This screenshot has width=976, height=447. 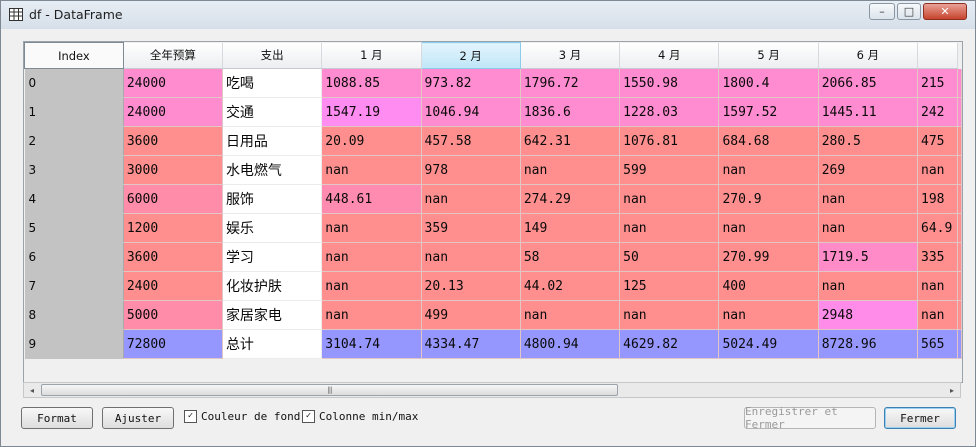 What do you see at coordinates (272, 199) in the screenshot?
I see `category-cell: 服饰` at bounding box center [272, 199].